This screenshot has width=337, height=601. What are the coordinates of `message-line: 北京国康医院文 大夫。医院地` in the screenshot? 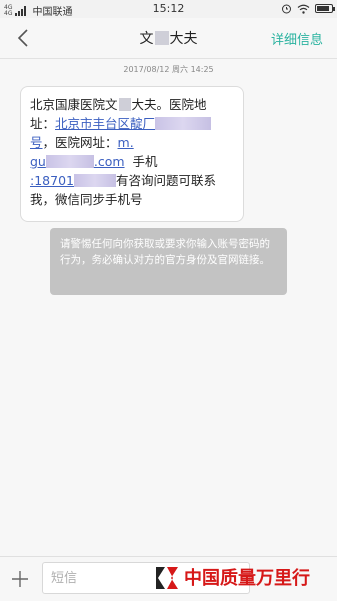 It's located at (132, 104).